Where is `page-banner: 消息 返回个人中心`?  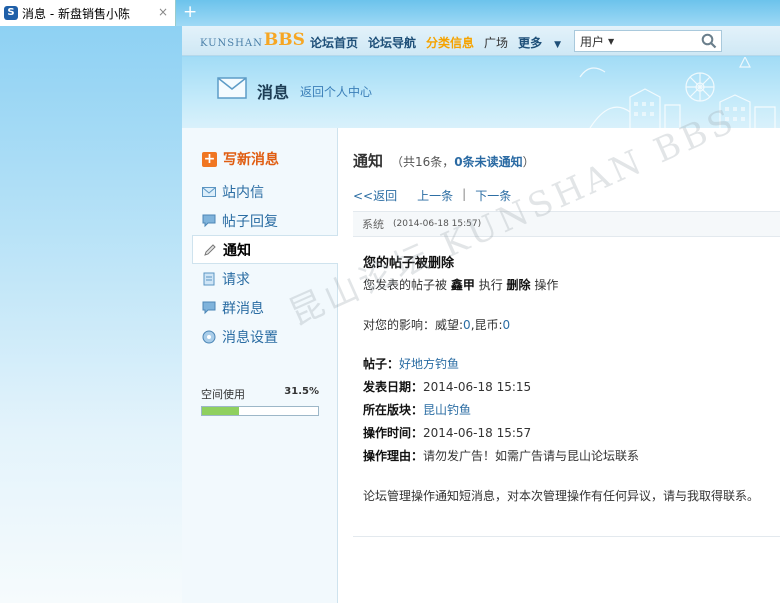 page-banner: 消息 返回个人中心 is located at coordinates (481, 92).